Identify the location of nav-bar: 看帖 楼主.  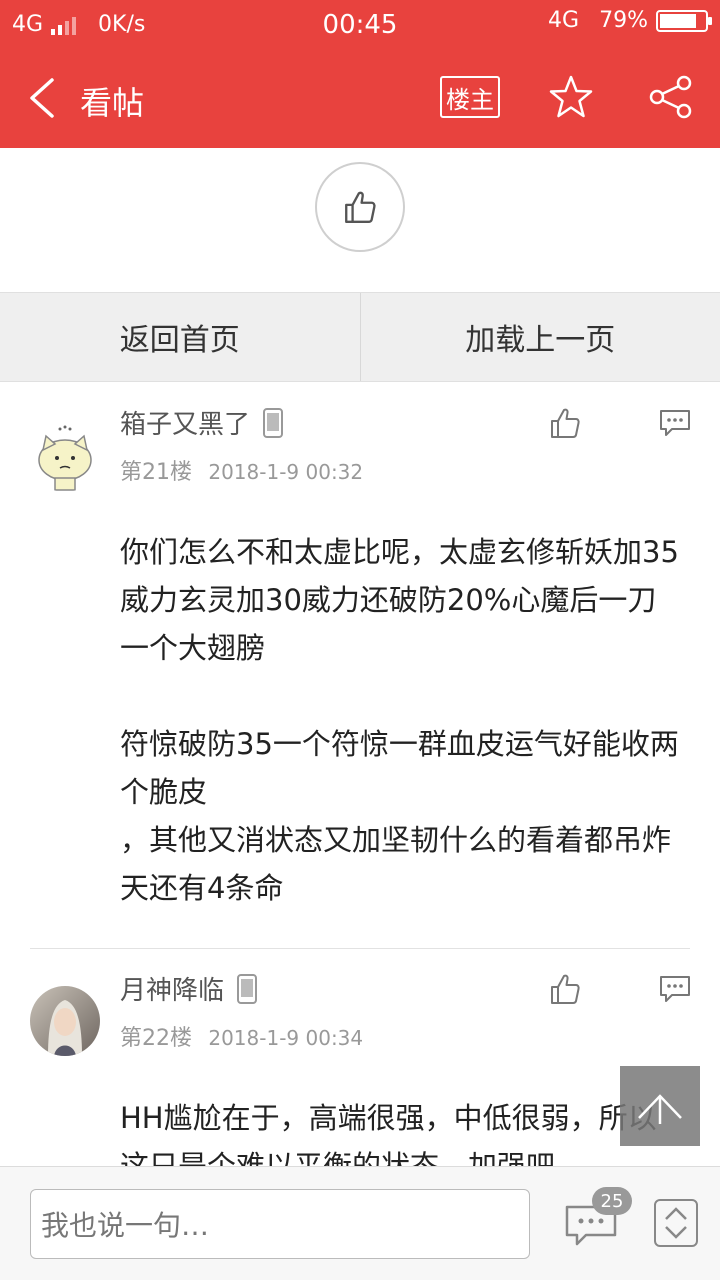
(360, 99).